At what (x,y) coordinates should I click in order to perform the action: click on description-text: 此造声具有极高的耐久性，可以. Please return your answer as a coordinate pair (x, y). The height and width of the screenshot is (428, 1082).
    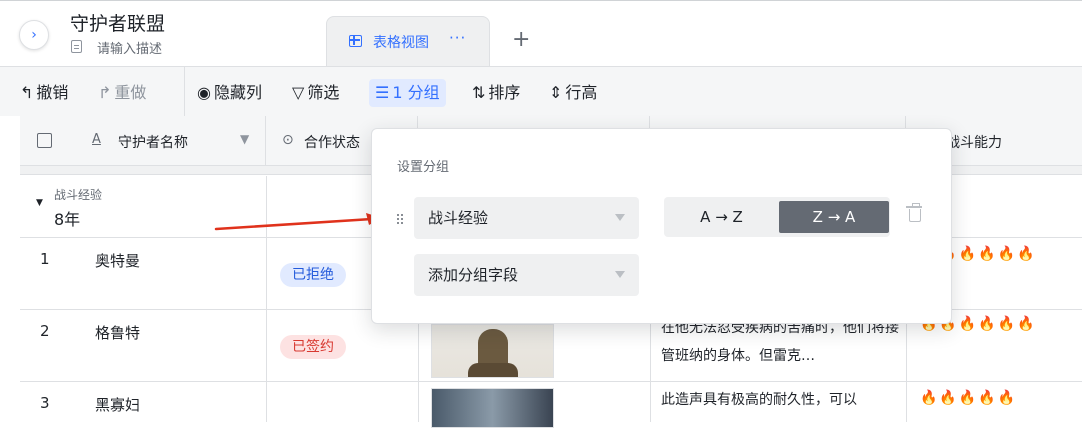
    Looking at the image, I should click on (759, 400).